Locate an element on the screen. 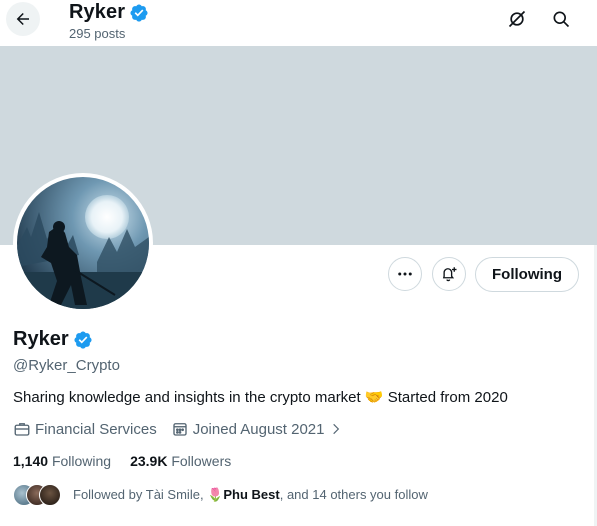 This screenshot has height=526, width=597. profile-meta: Financial Services Joined August 2021 is located at coordinates (180, 429).